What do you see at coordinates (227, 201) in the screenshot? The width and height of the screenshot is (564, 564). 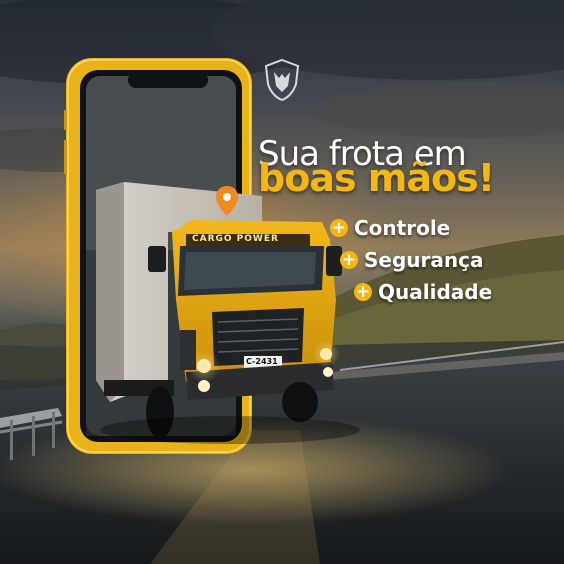 I see `location-pin-icon` at bounding box center [227, 201].